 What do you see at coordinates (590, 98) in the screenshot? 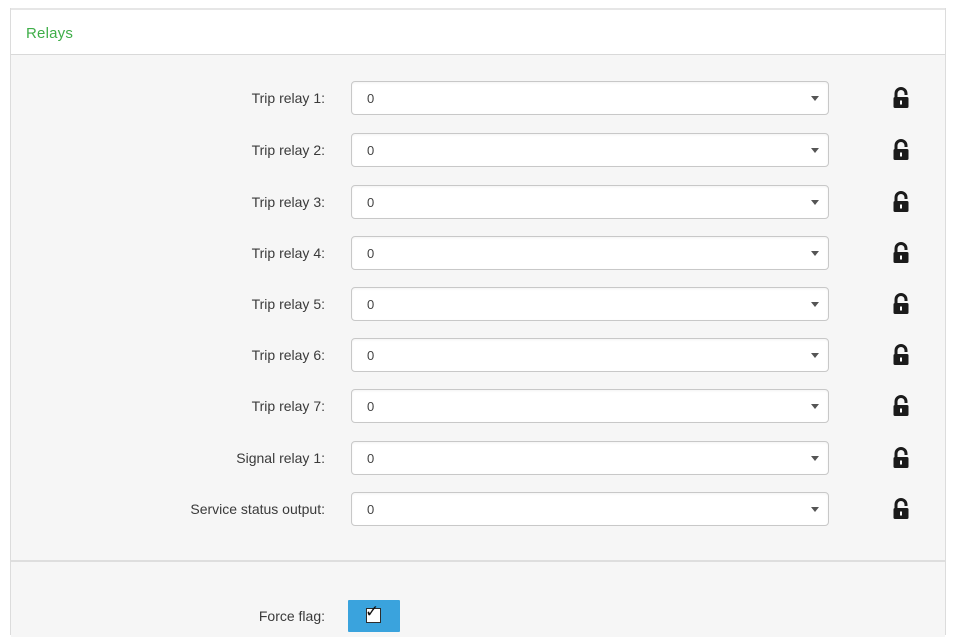
I see `relay-select-trip-1: 0` at bounding box center [590, 98].